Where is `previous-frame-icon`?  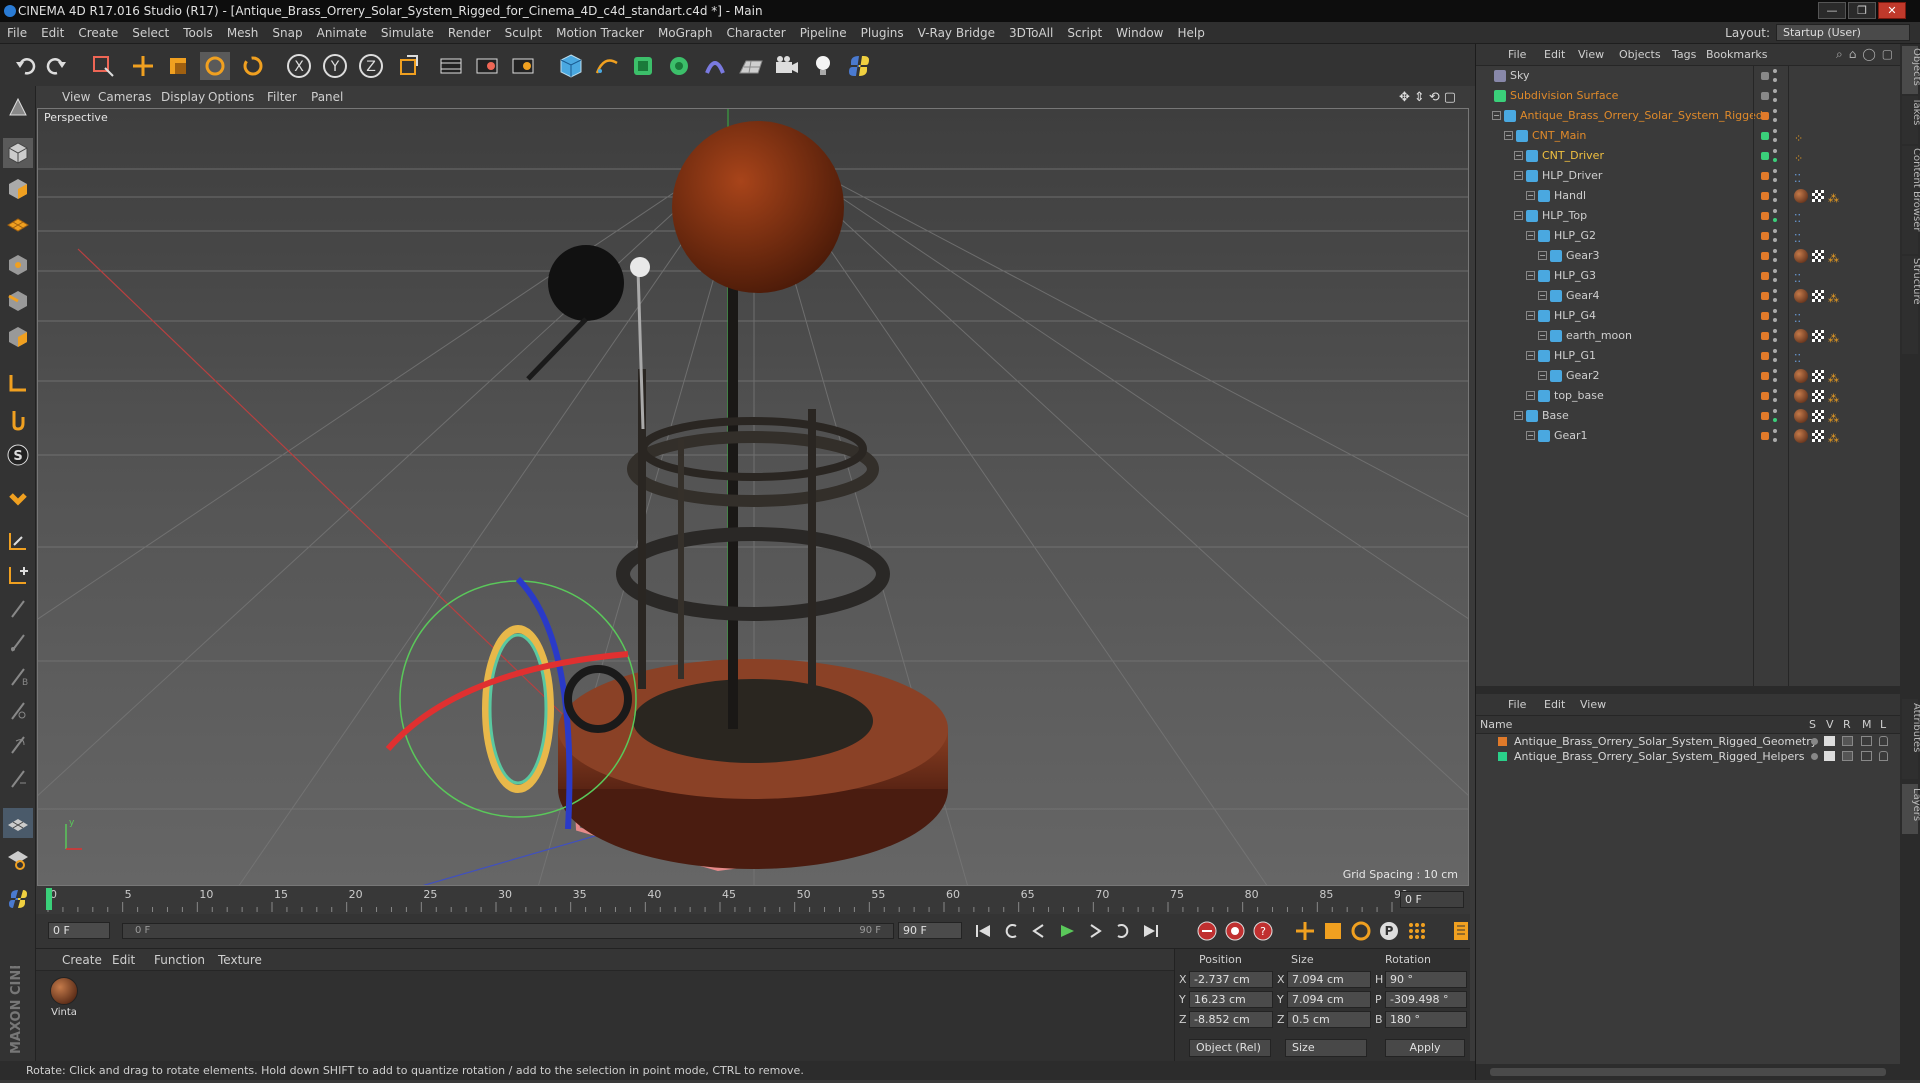 previous-frame-icon is located at coordinates (1039, 931).